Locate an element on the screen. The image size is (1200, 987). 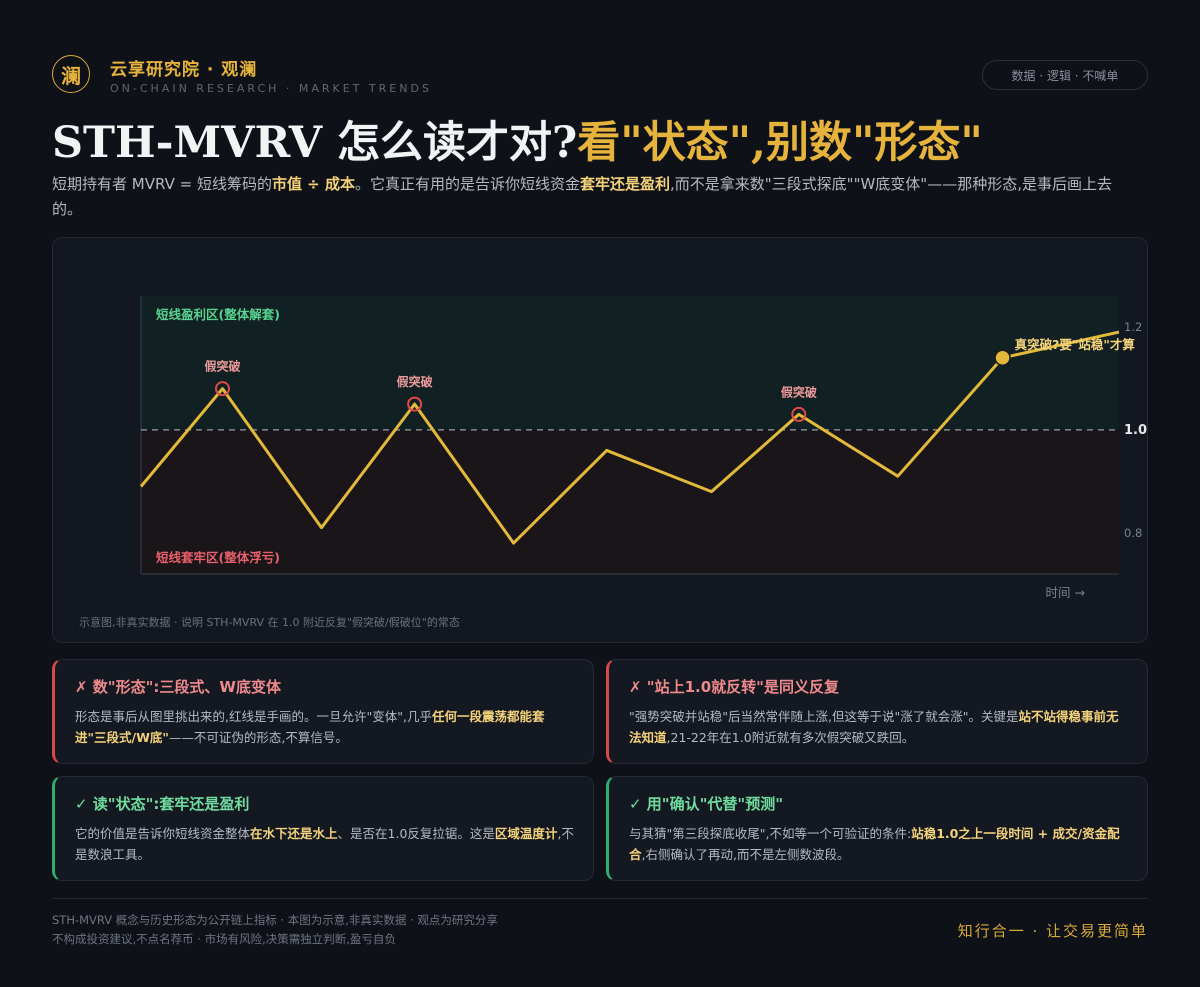
logo-icon: 澜 is located at coordinates (71, 74).